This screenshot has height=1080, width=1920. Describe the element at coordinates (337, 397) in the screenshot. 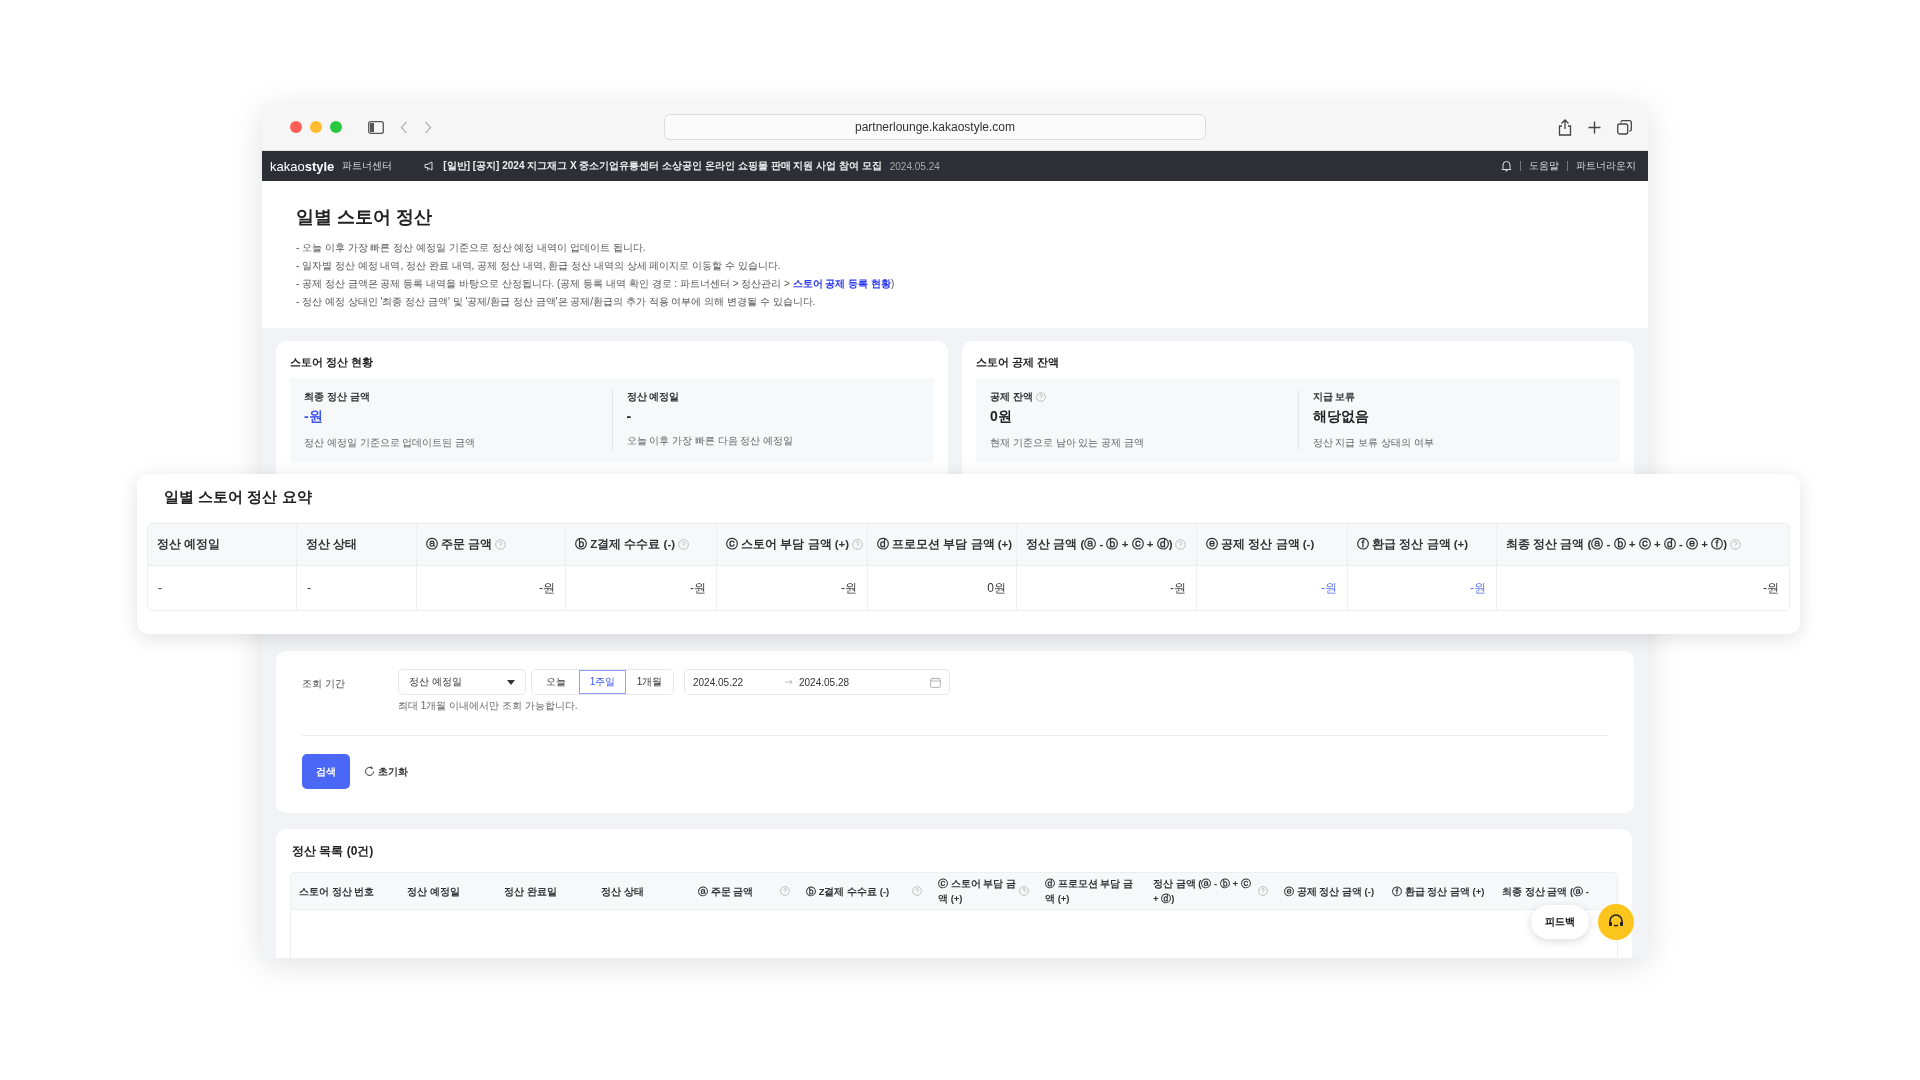

I see `stat-label: 최종 정산 금액` at that location.